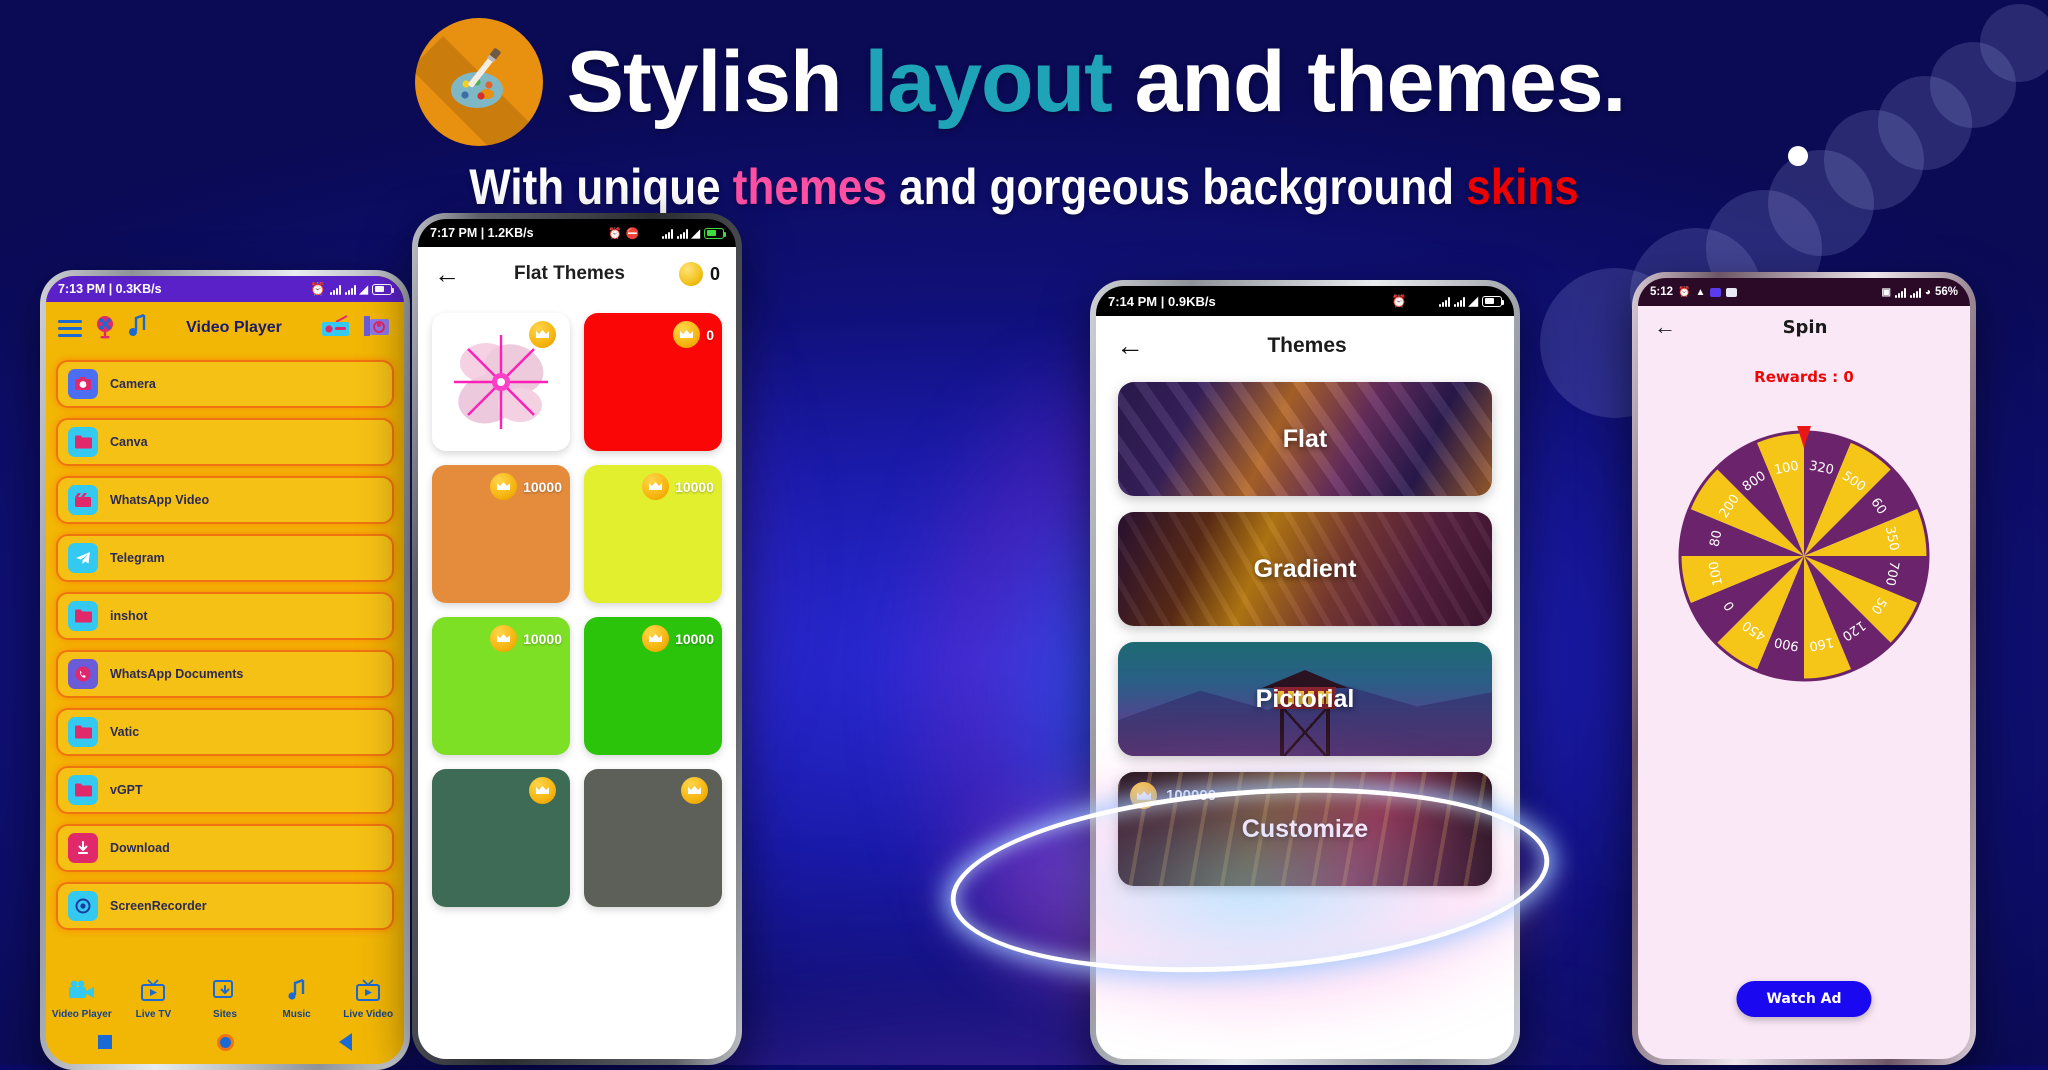 The image size is (2048, 1070). I want to click on tab-label: Video Player, so click(81, 1014).